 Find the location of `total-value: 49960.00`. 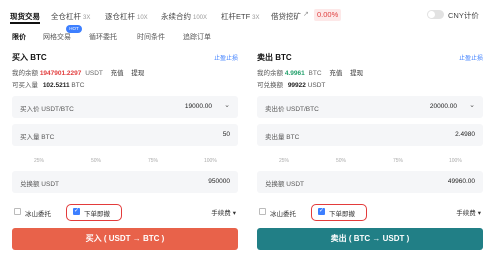

total-value: 49960.00 is located at coordinates (461, 181).